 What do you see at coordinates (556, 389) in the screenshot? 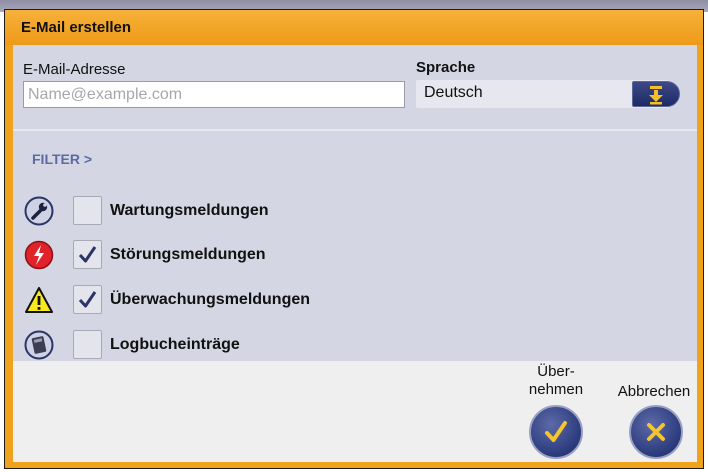
I see `accept-label-line2: nehmen` at bounding box center [556, 389].